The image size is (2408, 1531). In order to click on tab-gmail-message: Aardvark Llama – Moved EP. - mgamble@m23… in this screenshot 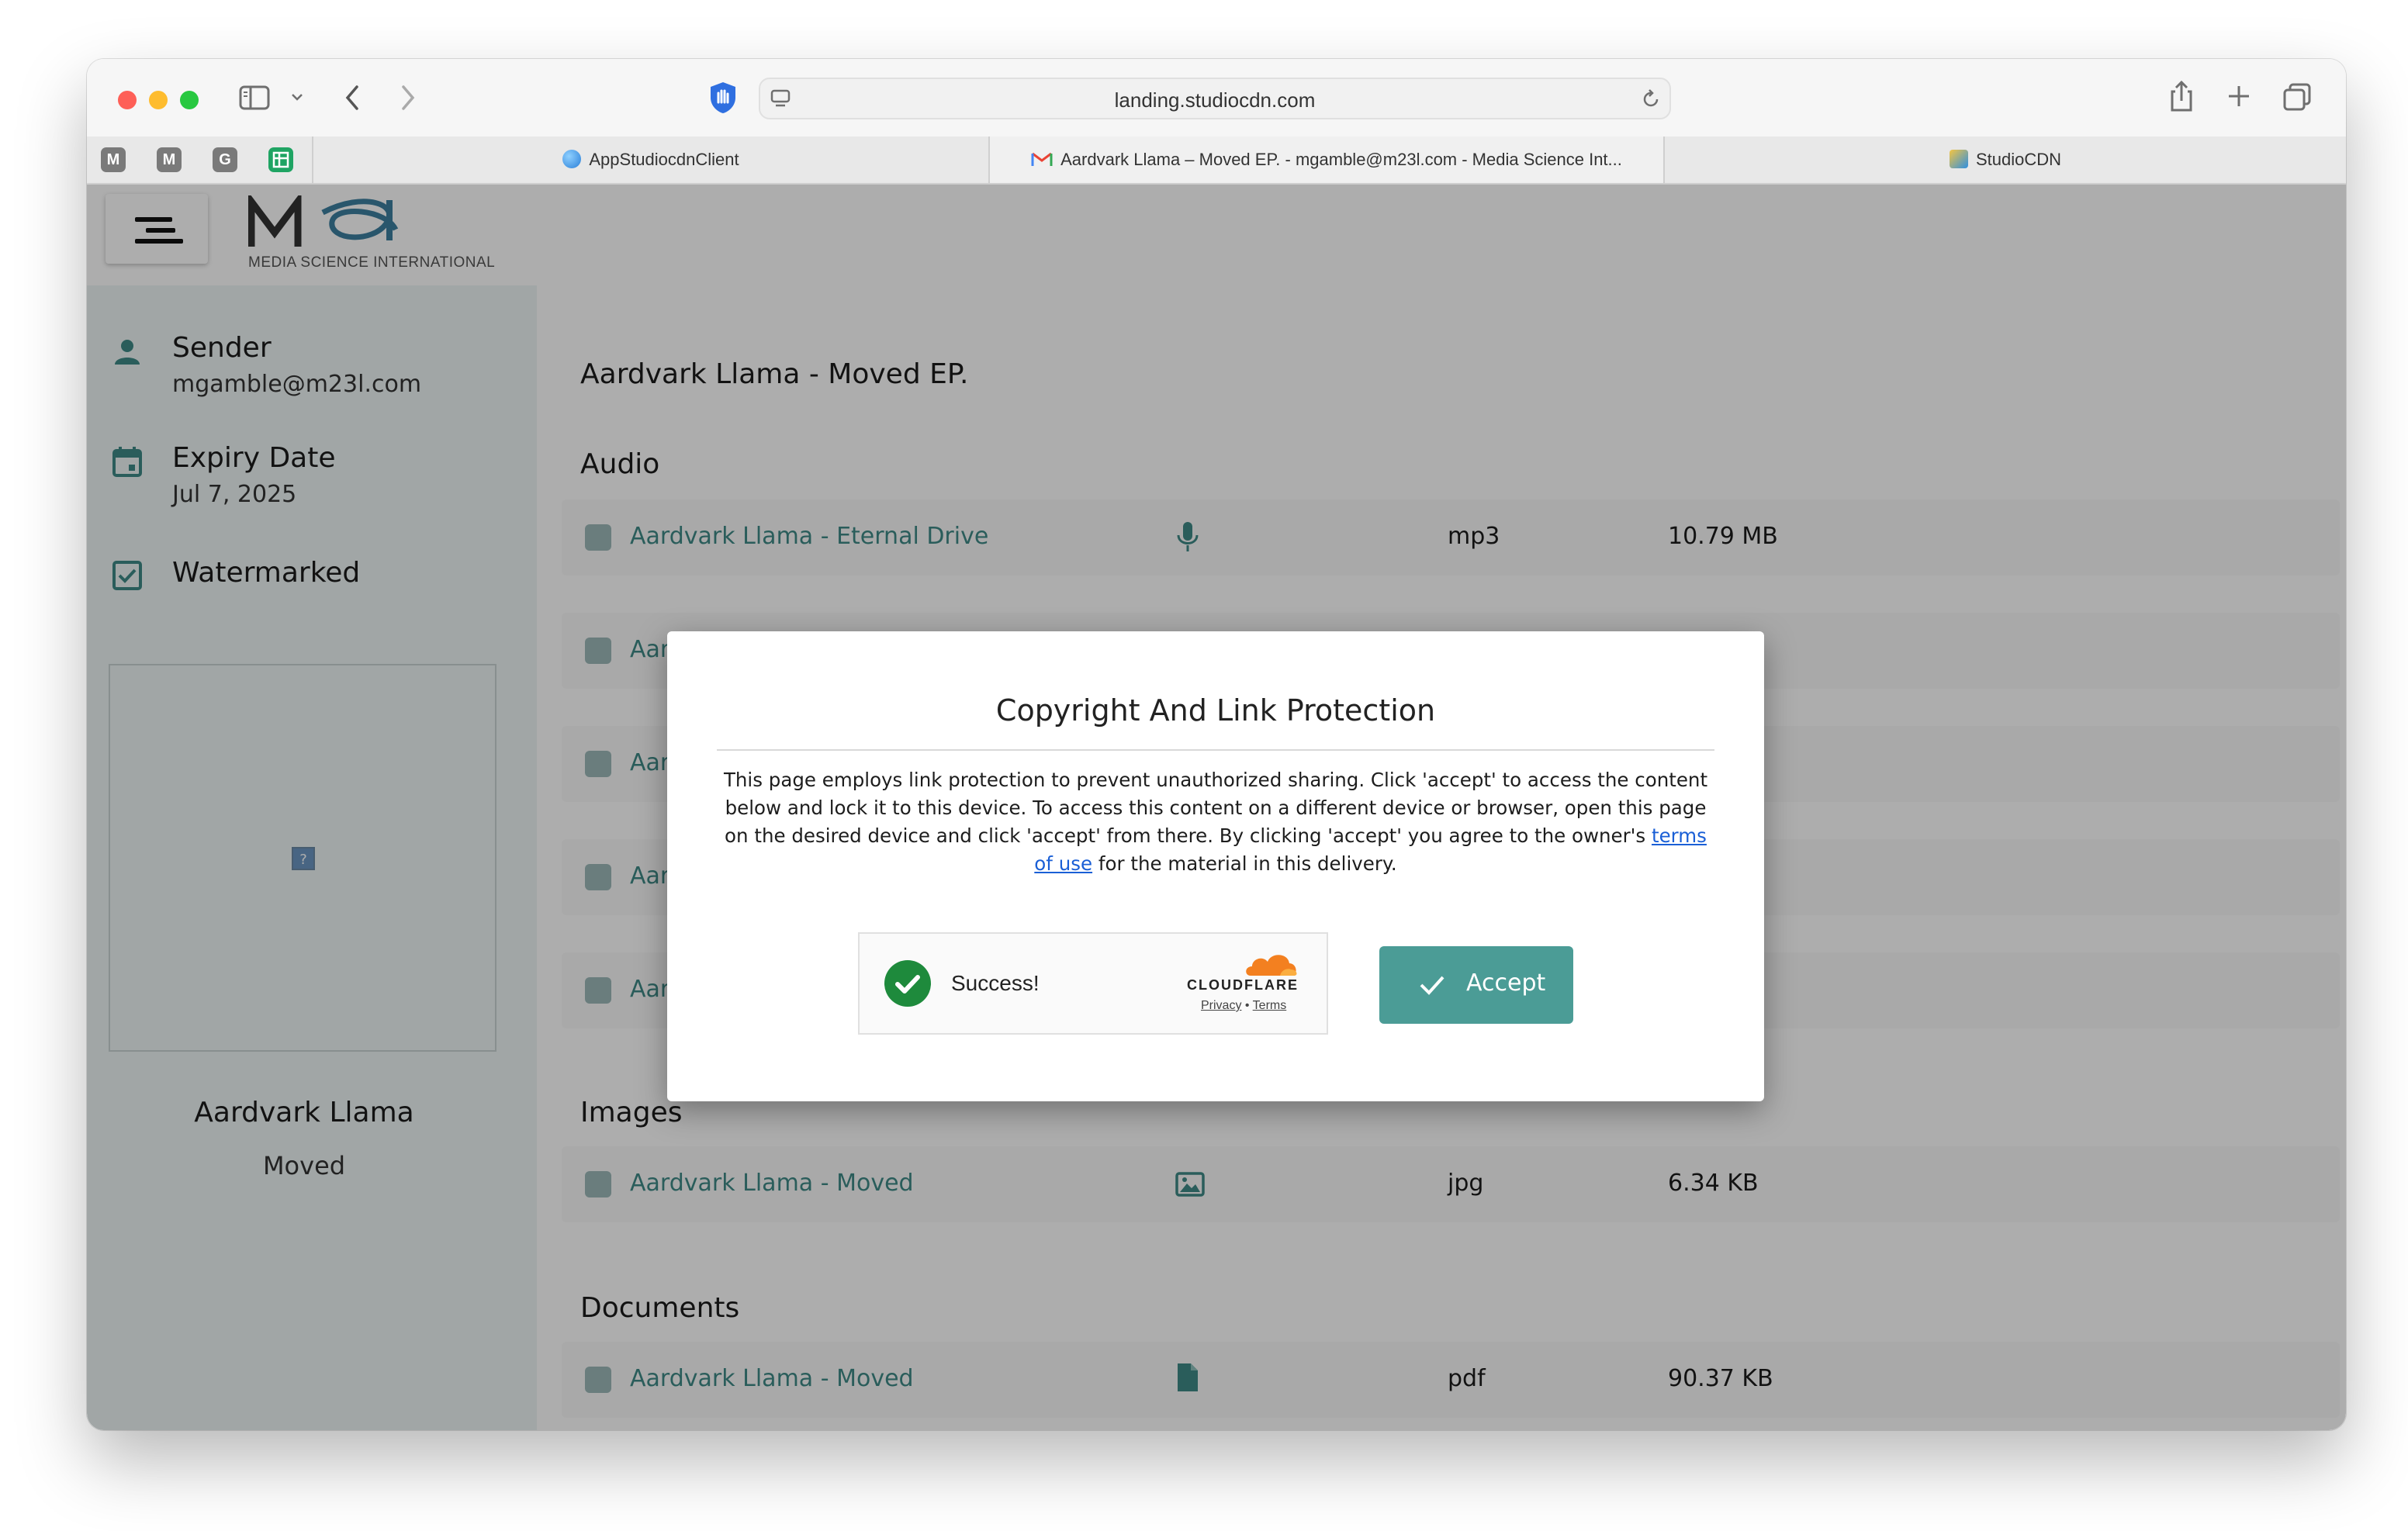, I will do `click(1326, 160)`.